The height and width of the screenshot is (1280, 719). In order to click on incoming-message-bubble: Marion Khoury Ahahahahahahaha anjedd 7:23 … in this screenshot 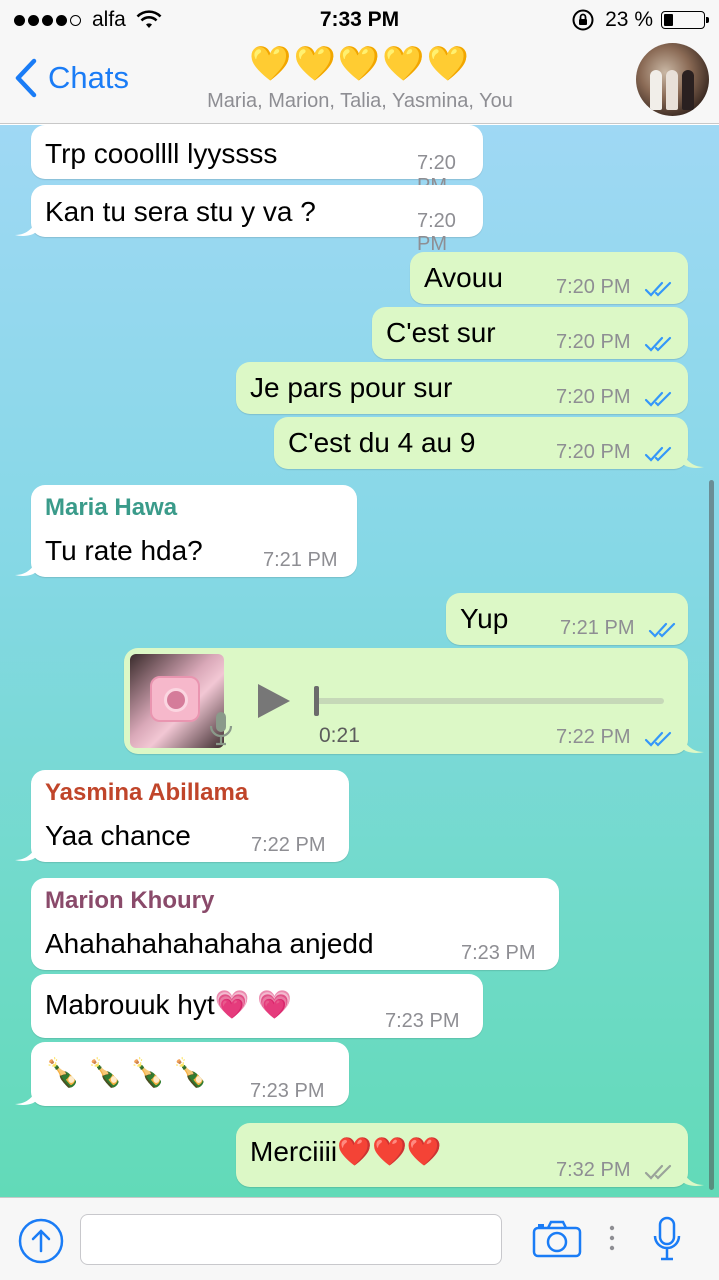, I will do `click(295, 924)`.